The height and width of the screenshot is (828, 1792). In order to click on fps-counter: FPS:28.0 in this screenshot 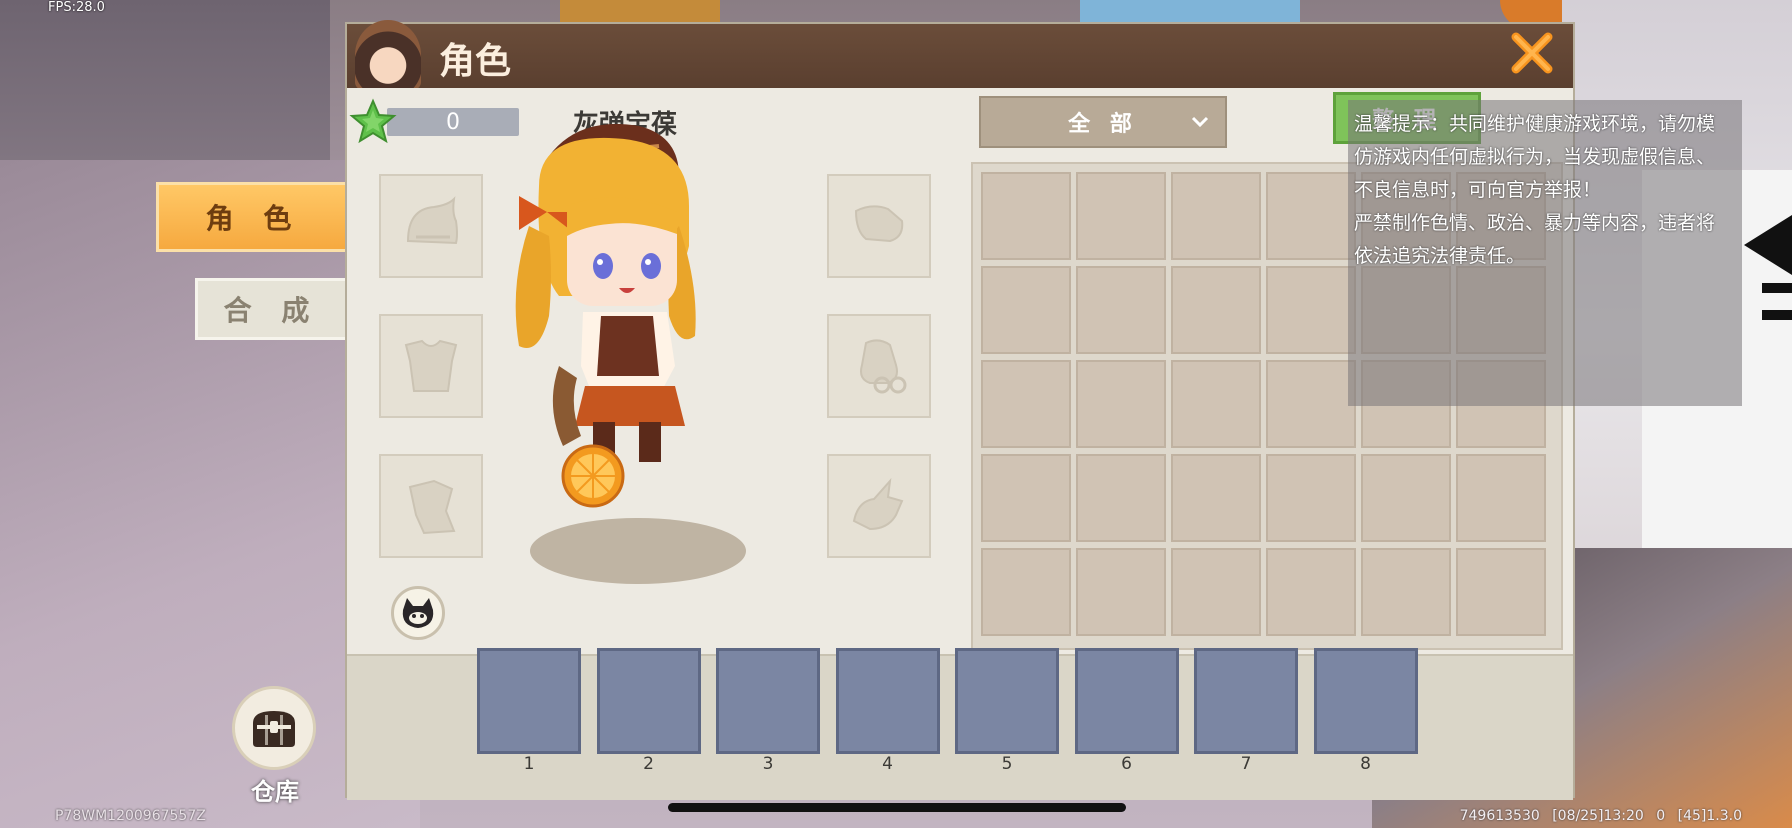, I will do `click(76, 7)`.